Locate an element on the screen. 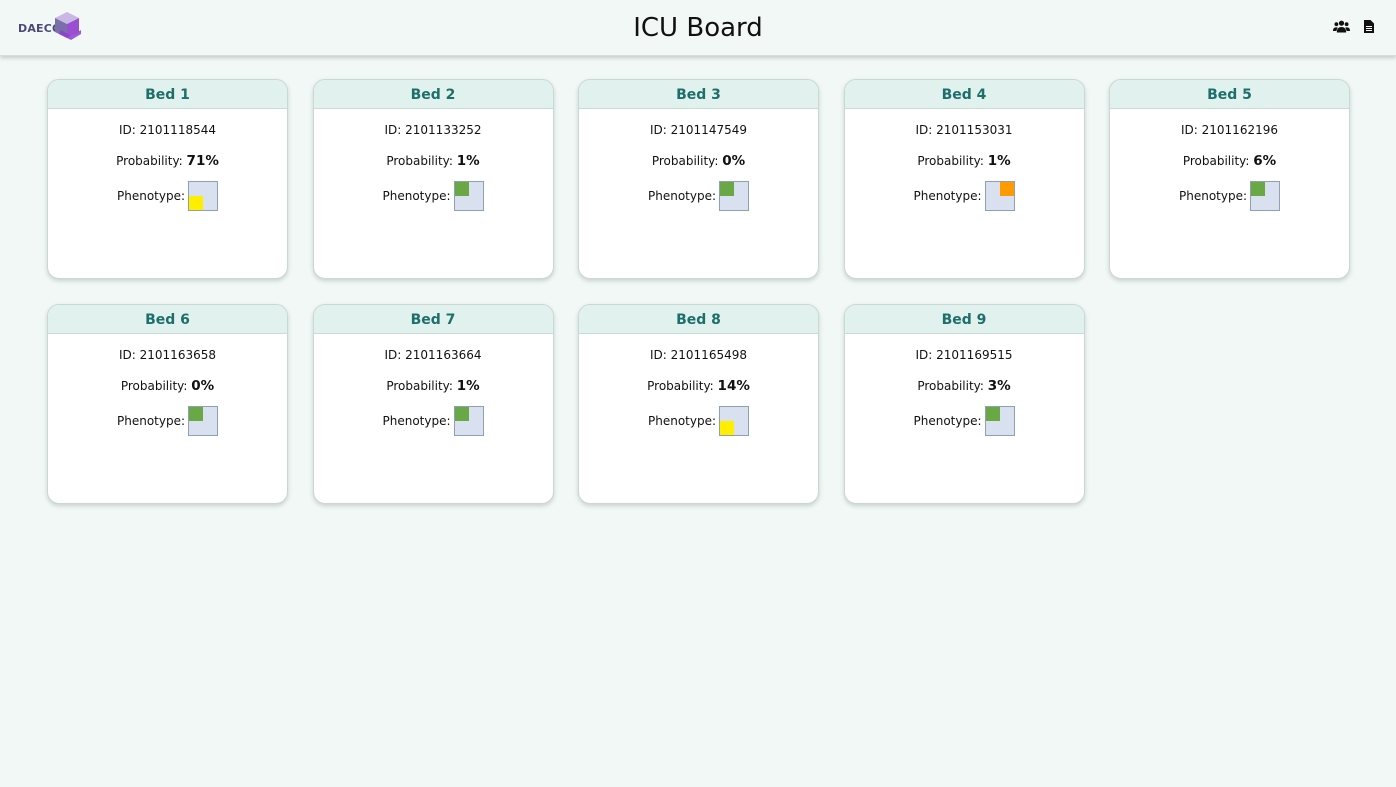 Image resolution: width=1396 pixels, height=787 pixels. id-value: 2101153031 is located at coordinates (974, 130).